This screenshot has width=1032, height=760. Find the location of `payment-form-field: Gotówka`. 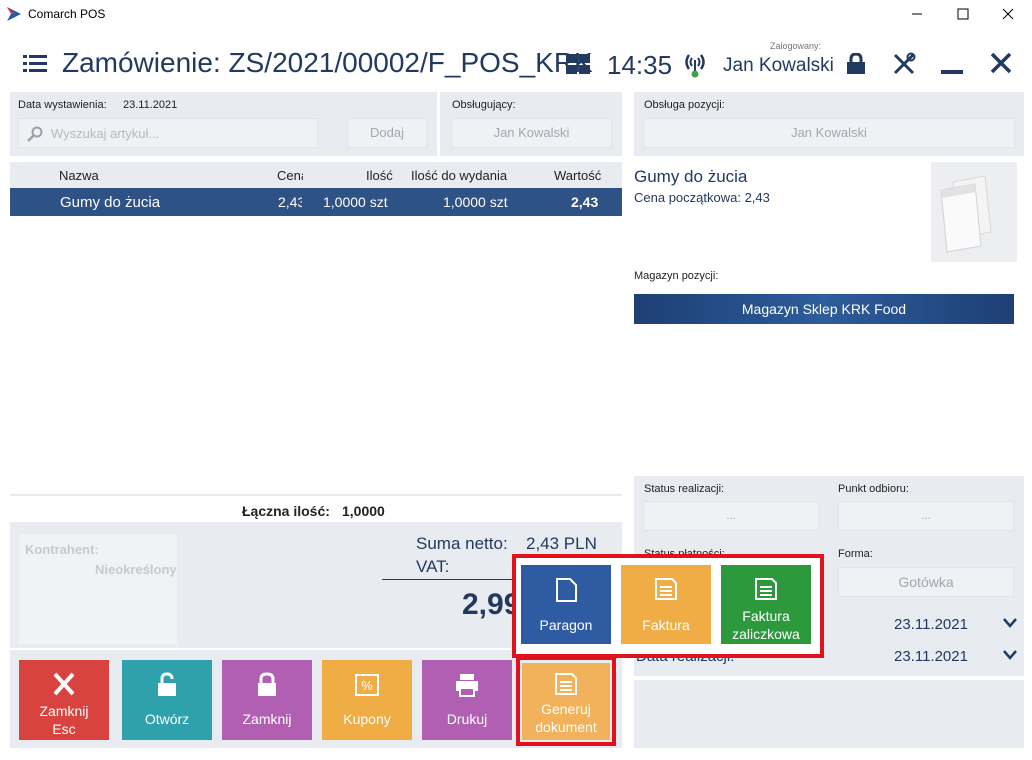

payment-form-field: Gotówka is located at coordinates (926, 582).